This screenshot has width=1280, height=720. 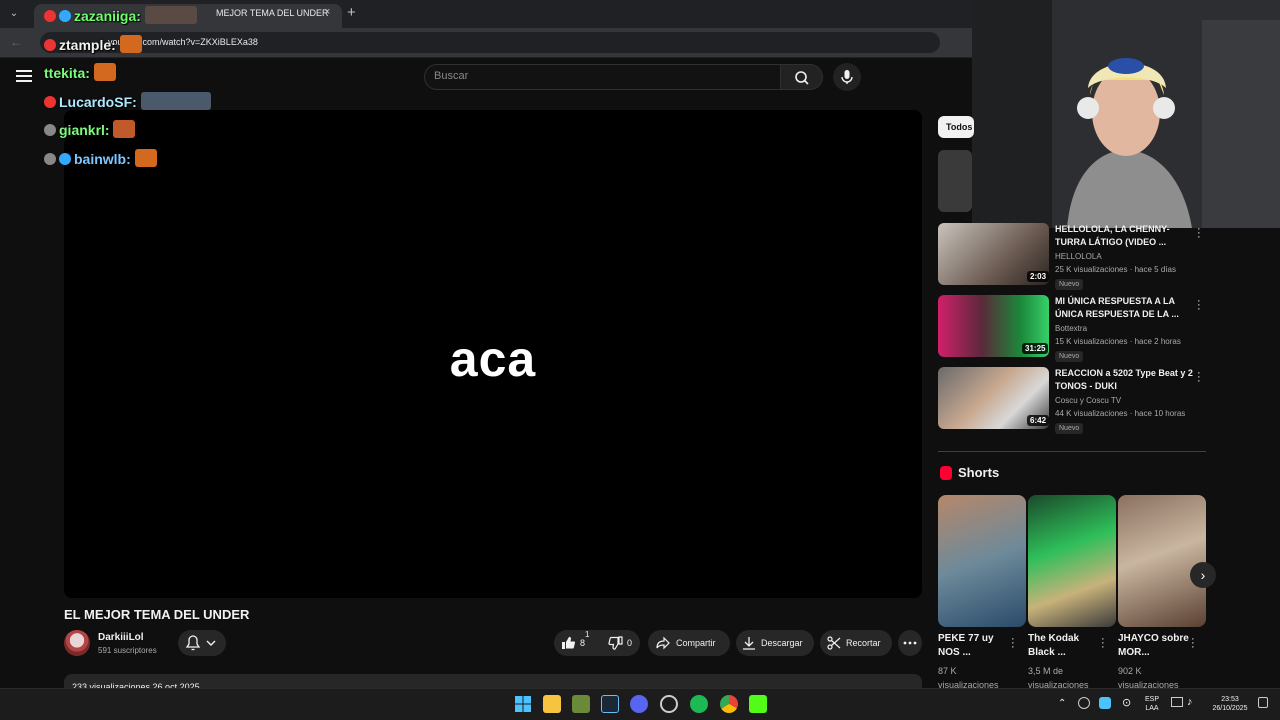 I want to click on voice-search-button, so click(x=847, y=77).